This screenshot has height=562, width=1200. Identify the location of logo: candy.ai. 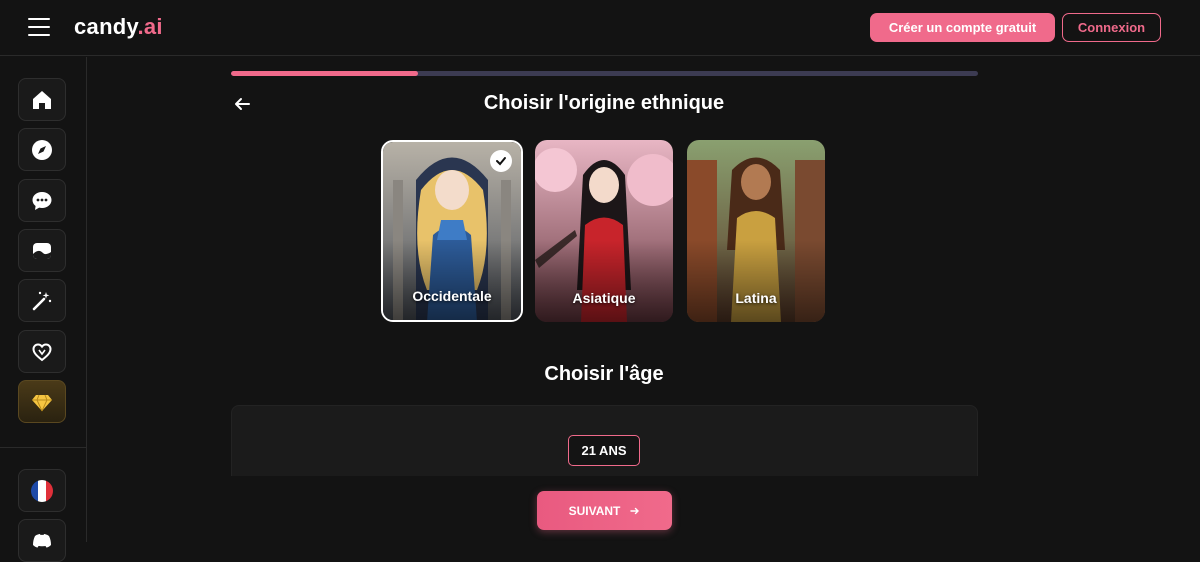
(118, 27).